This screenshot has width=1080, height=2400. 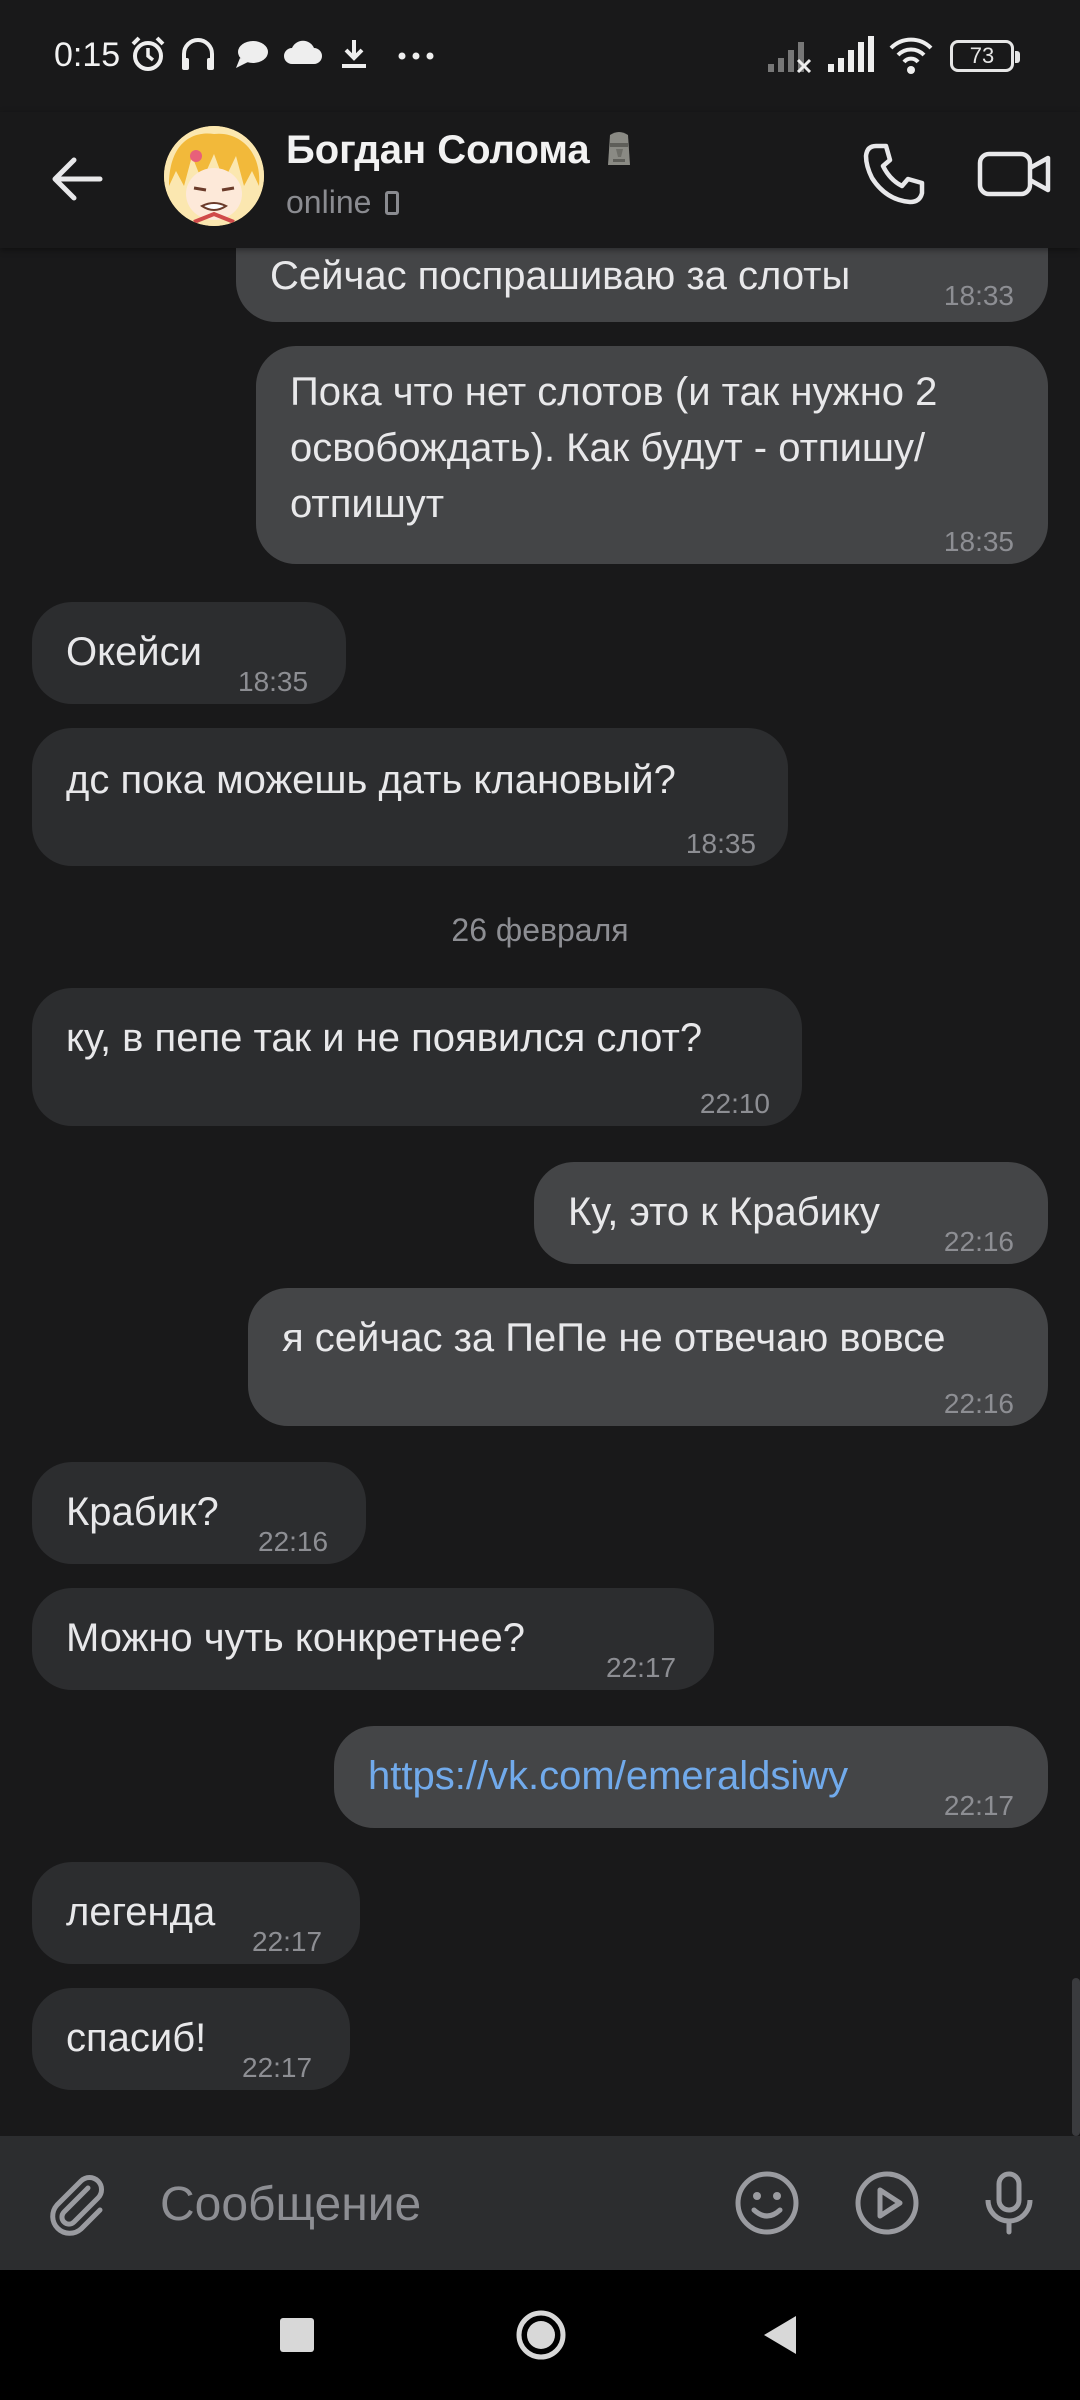 What do you see at coordinates (608, 1776) in the screenshot?
I see `message-link: https://vk.com/emeraldsiwy` at bounding box center [608, 1776].